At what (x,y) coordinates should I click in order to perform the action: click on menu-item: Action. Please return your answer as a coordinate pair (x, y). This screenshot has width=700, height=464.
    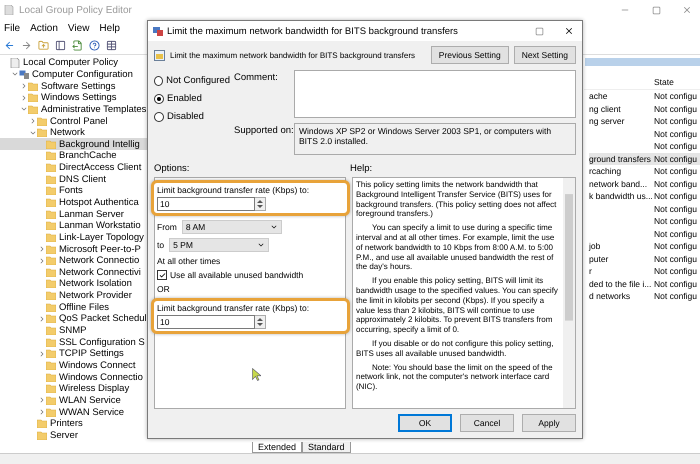
    Looking at the image, I should click on (44, 28).